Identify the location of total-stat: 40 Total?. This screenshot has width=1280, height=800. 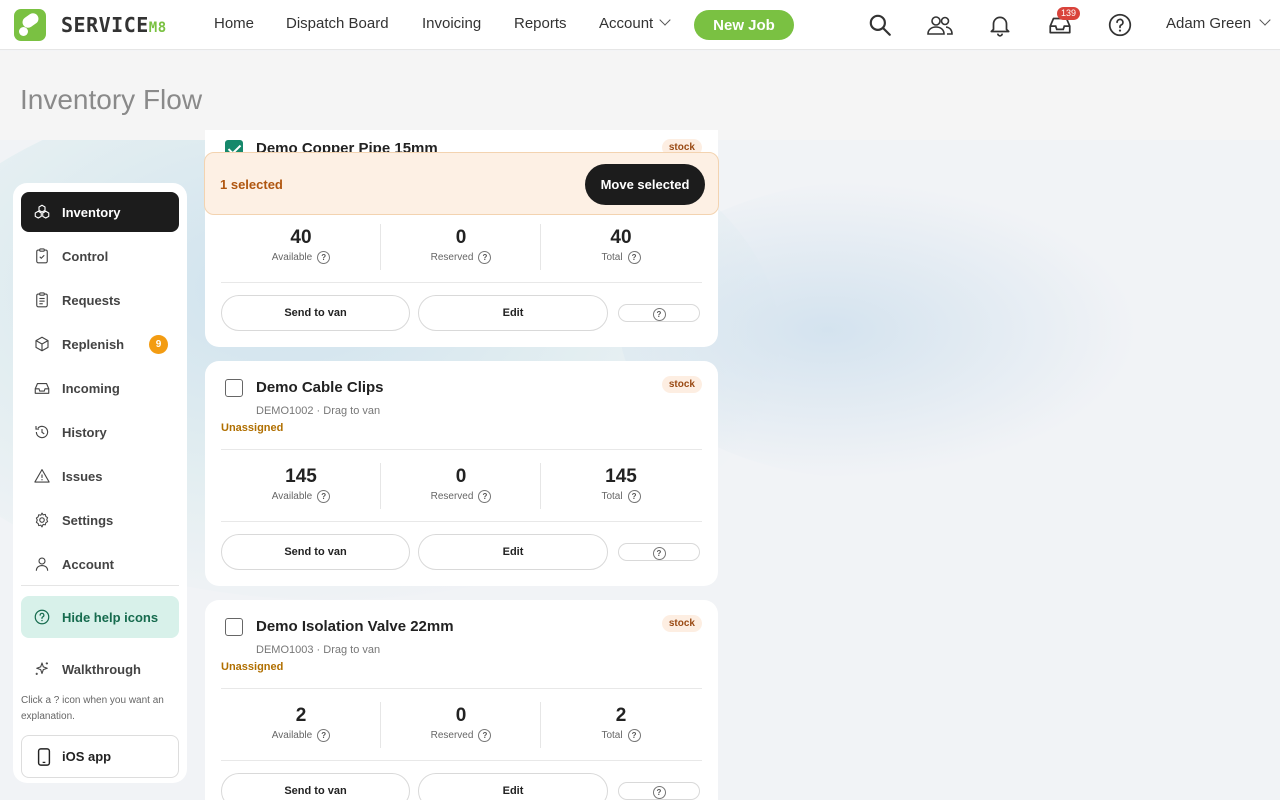
(621, 245).